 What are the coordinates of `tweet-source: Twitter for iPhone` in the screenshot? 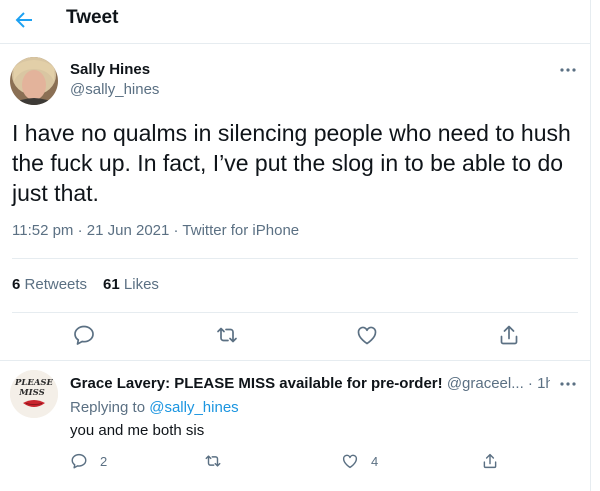 It's located at (240, 230).